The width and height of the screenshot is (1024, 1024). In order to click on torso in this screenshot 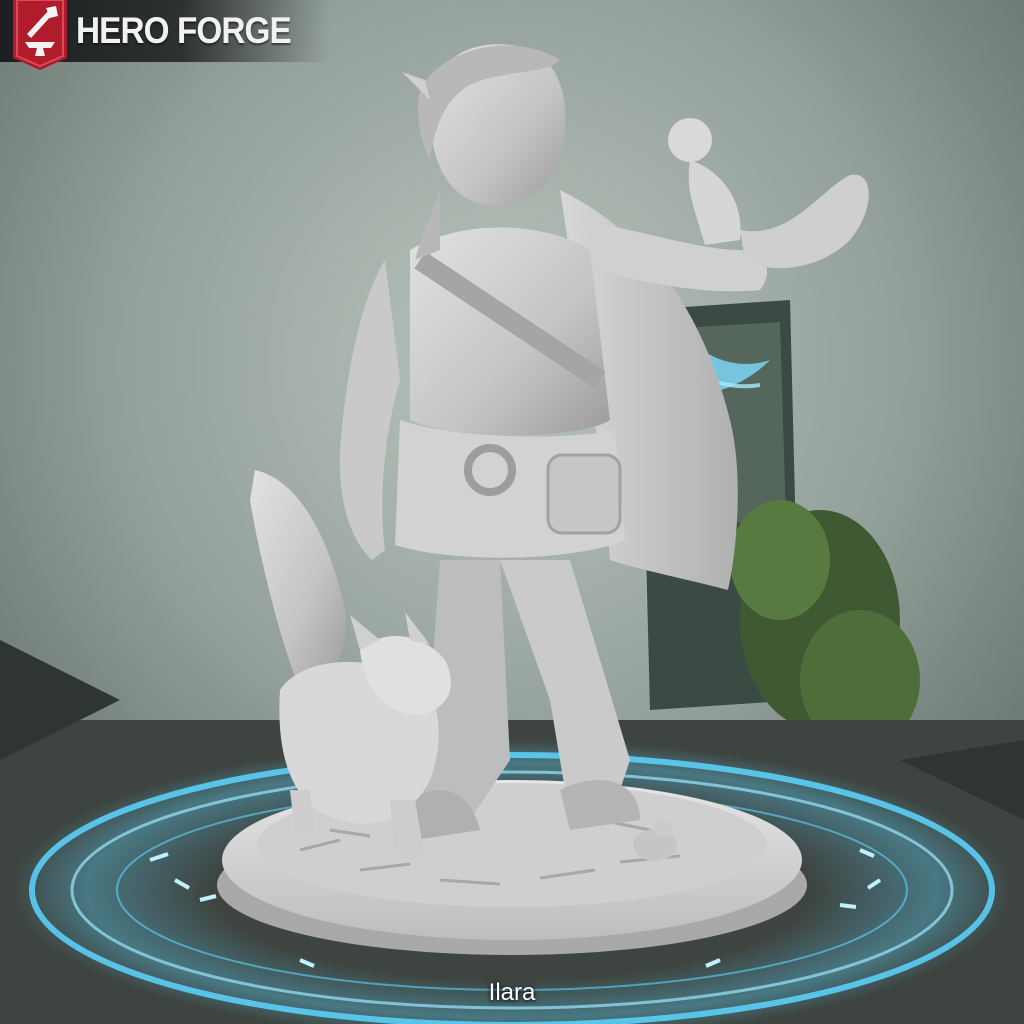, I will do `click(510, 392)`.